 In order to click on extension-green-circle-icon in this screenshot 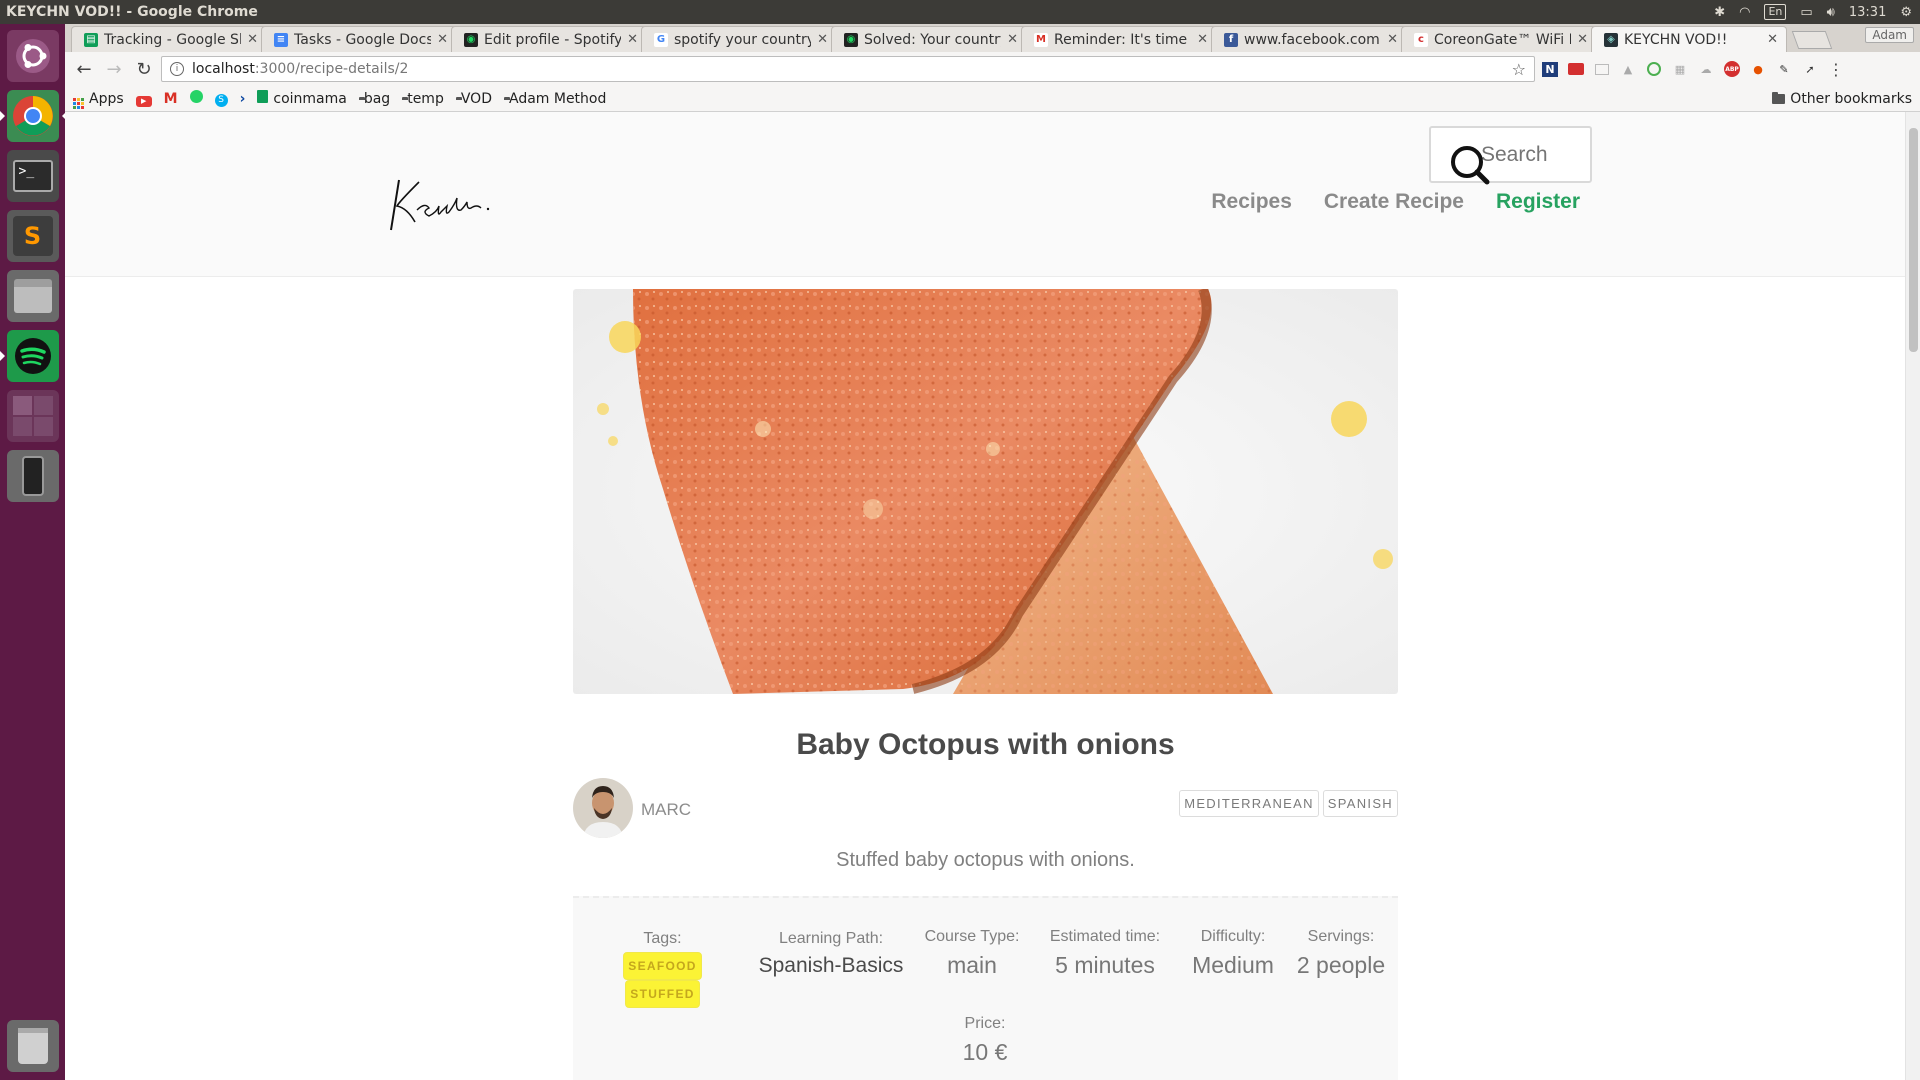, I will do `click(1654, 69)`.